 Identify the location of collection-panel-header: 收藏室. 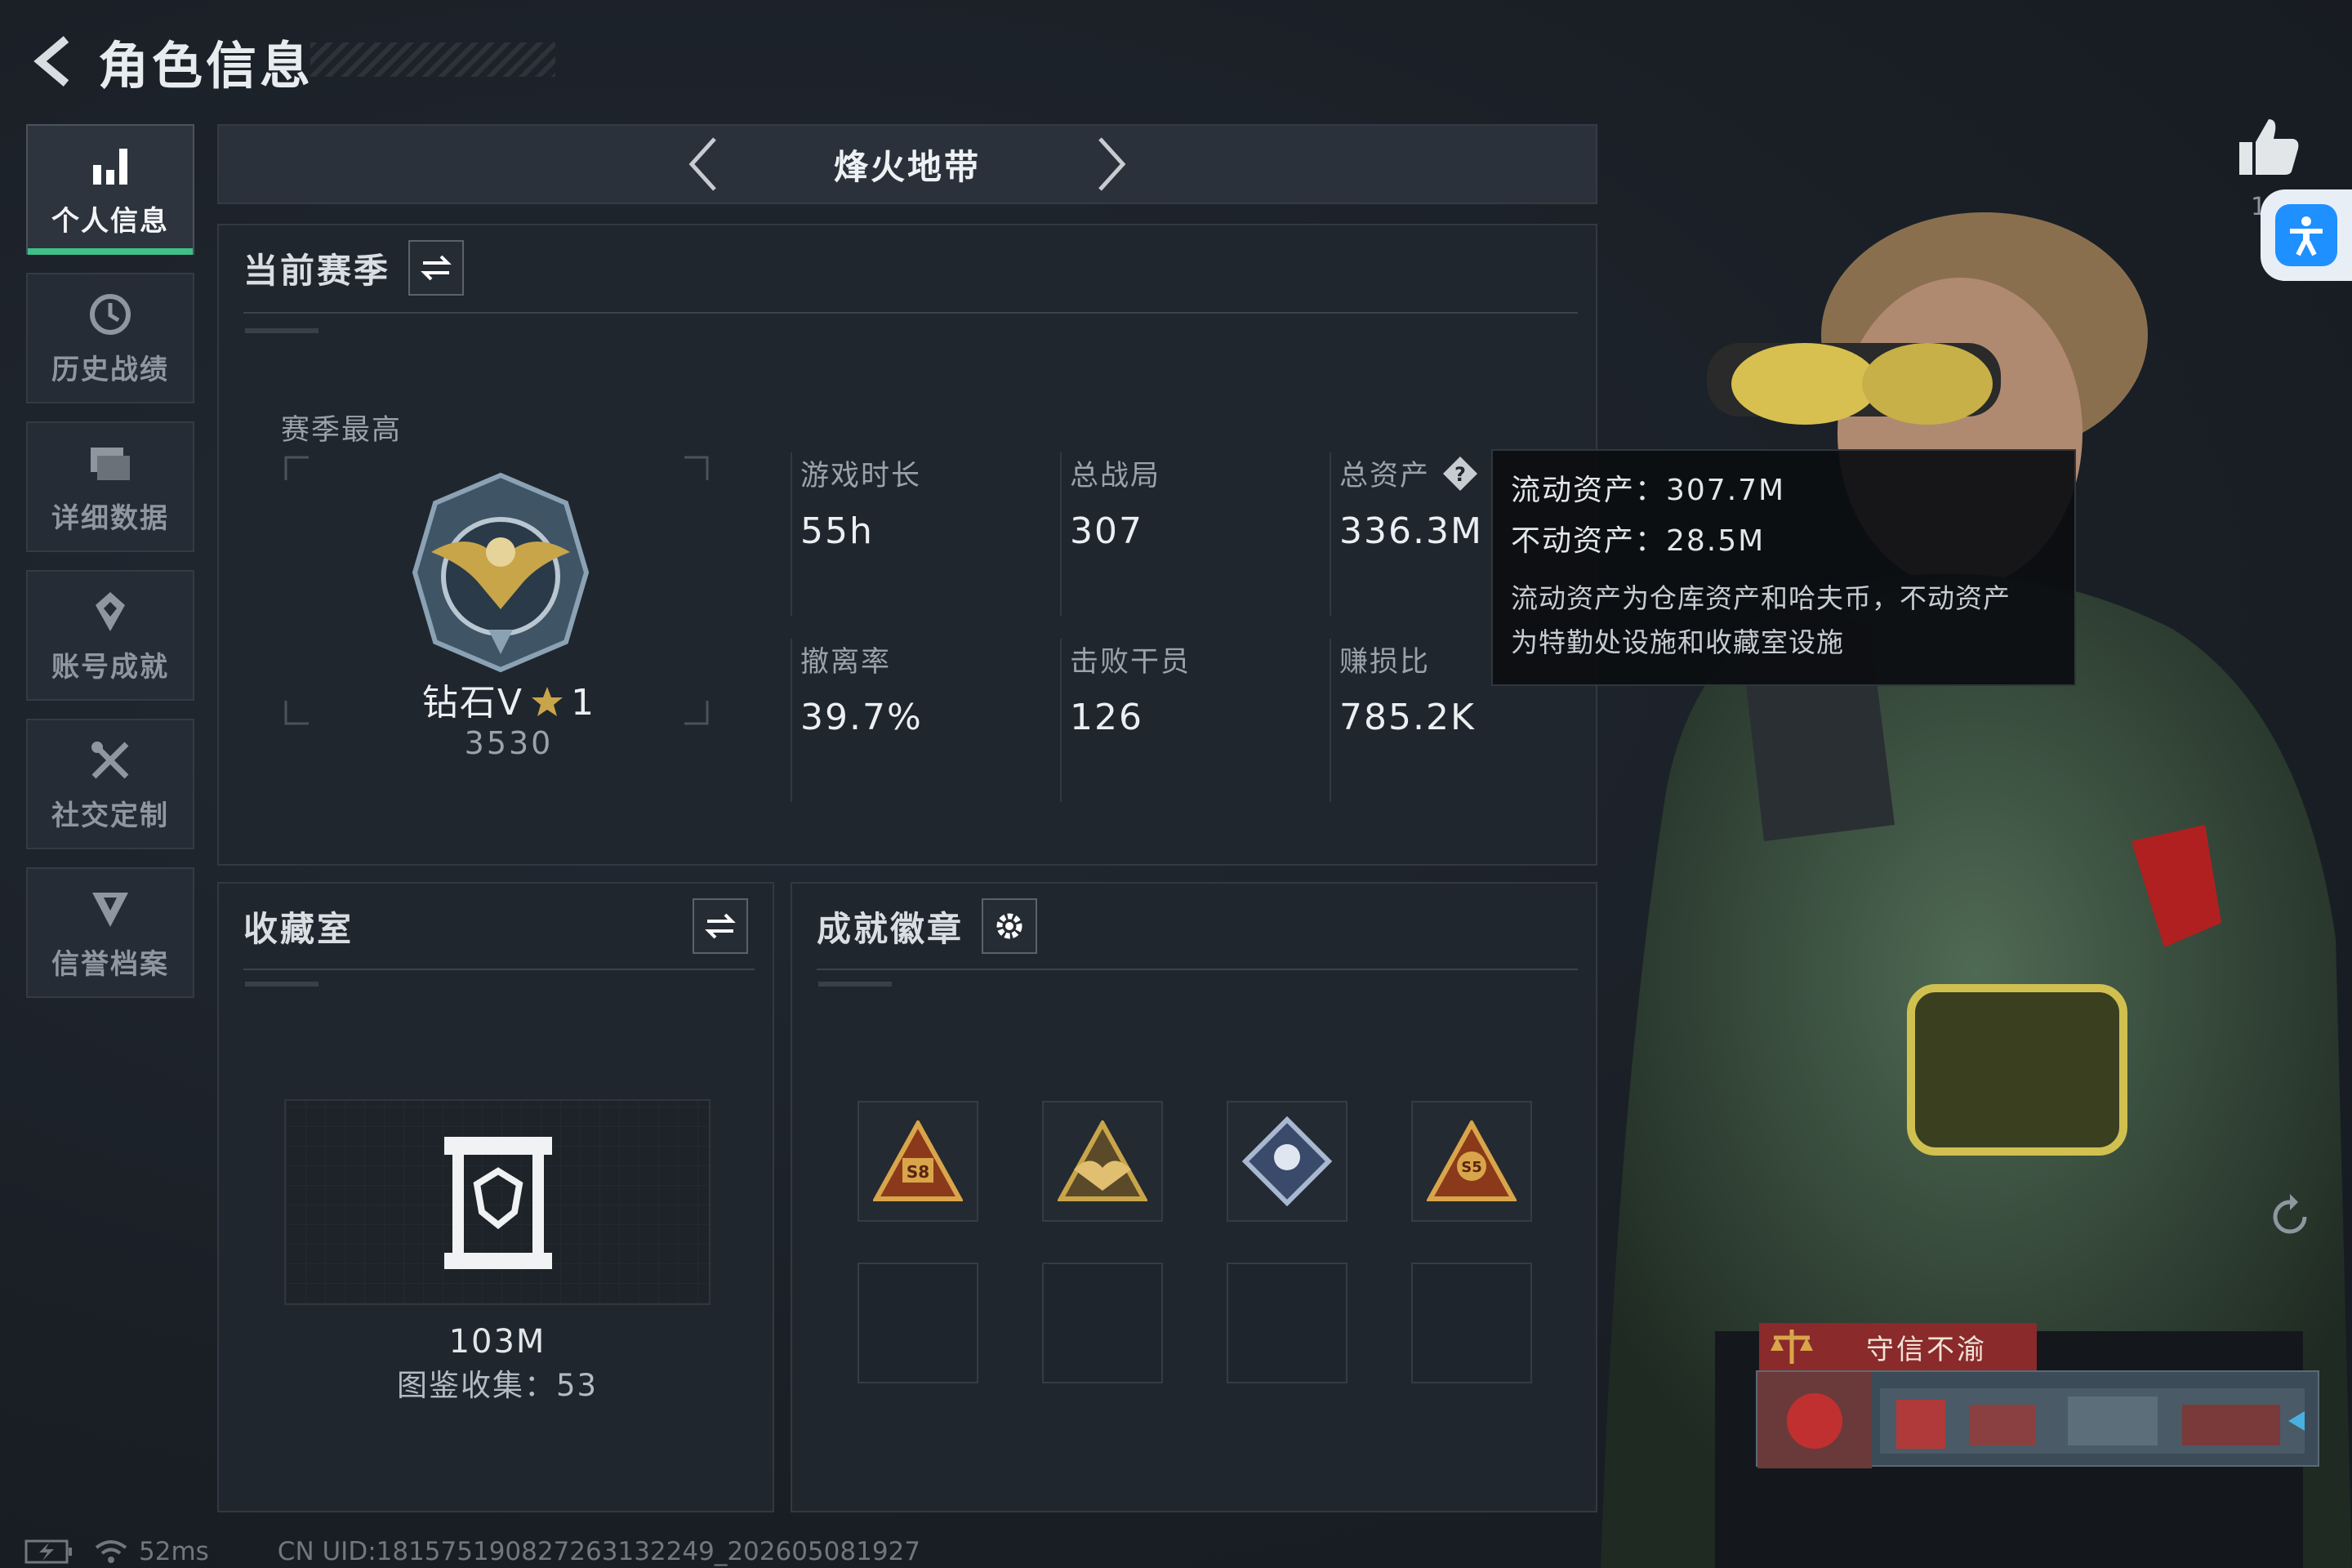
(496, 926).